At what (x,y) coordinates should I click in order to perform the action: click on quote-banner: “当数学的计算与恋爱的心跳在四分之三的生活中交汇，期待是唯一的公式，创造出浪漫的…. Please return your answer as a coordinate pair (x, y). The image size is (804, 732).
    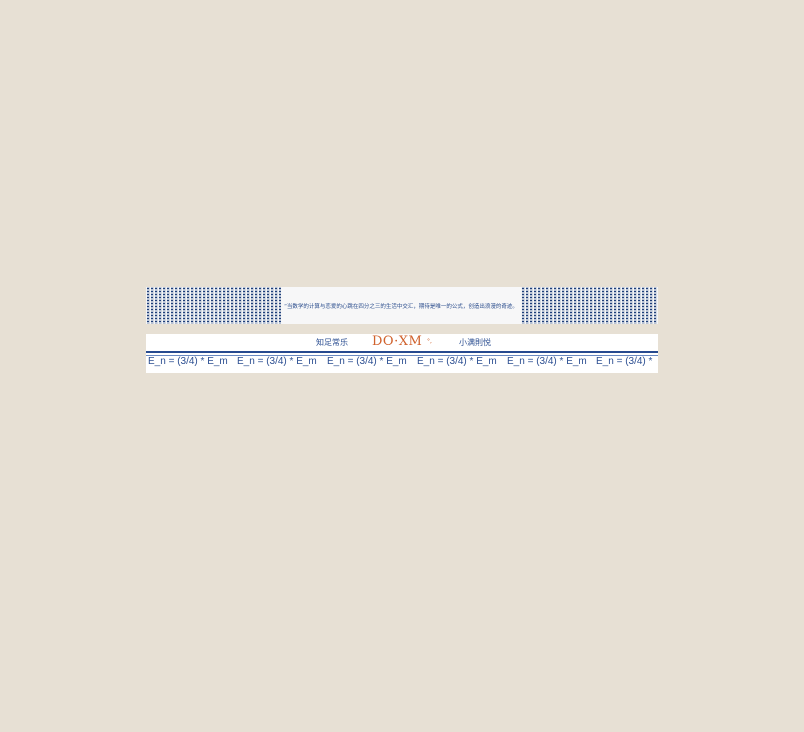
    Looking at the image, I should click on (402, 305).